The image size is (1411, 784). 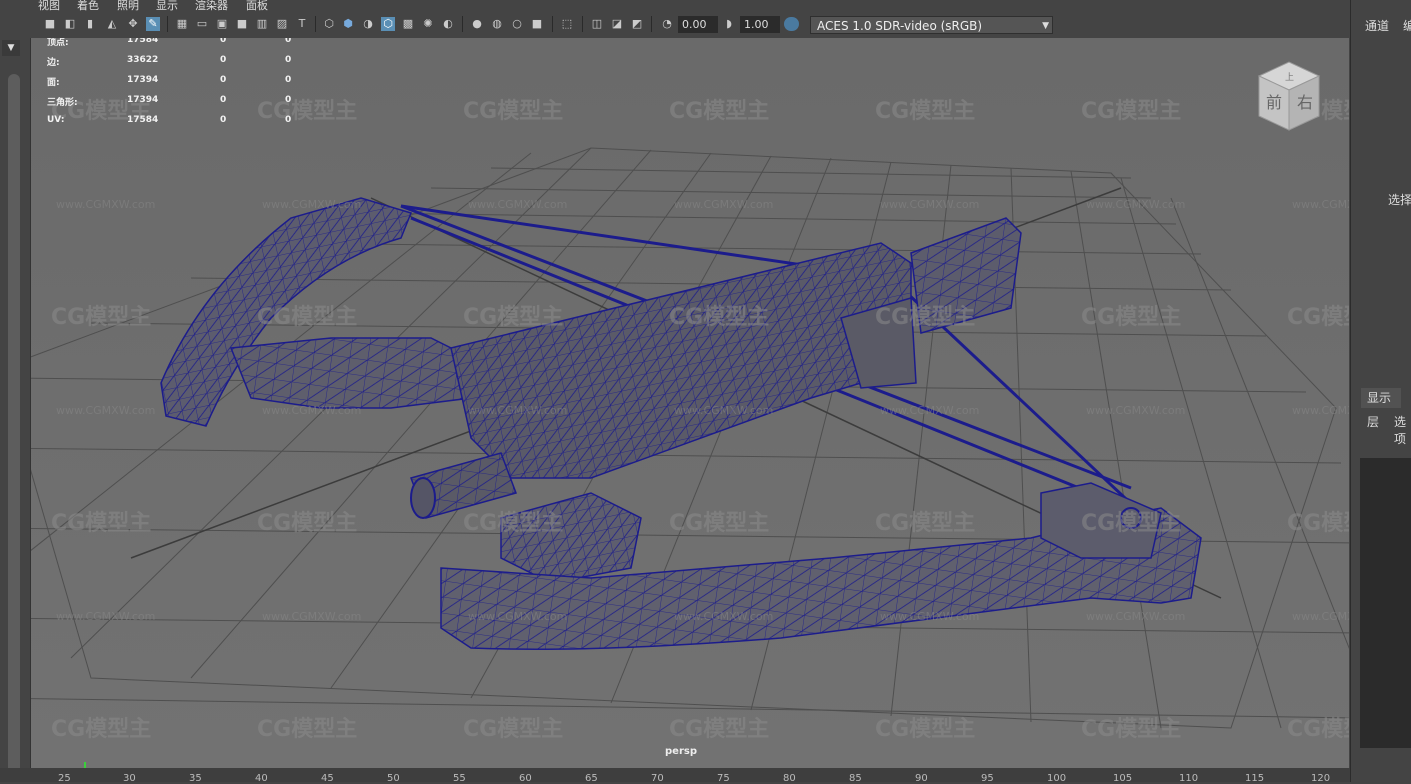 I want to click on left-toolbar: ▼, so click(x=15, y=410).